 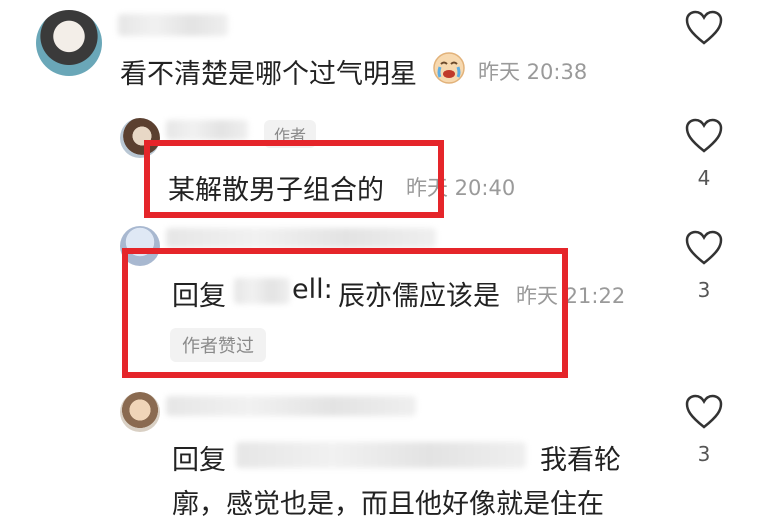 I want to click on reply-prefix: 回复, so click(x=199, y=460).